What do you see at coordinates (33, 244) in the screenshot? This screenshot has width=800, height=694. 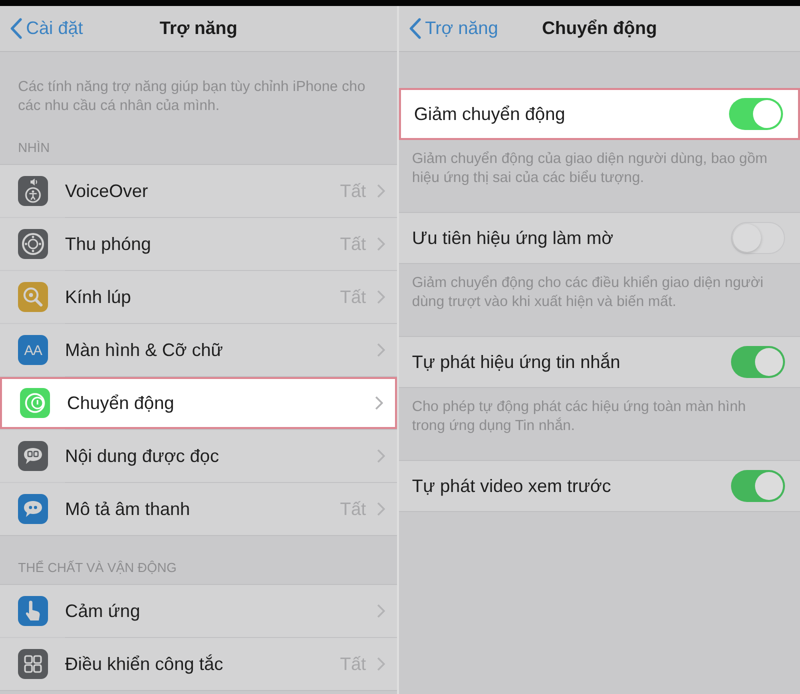 I see `zoom-ring-icon` at bounding box center [33, 244].